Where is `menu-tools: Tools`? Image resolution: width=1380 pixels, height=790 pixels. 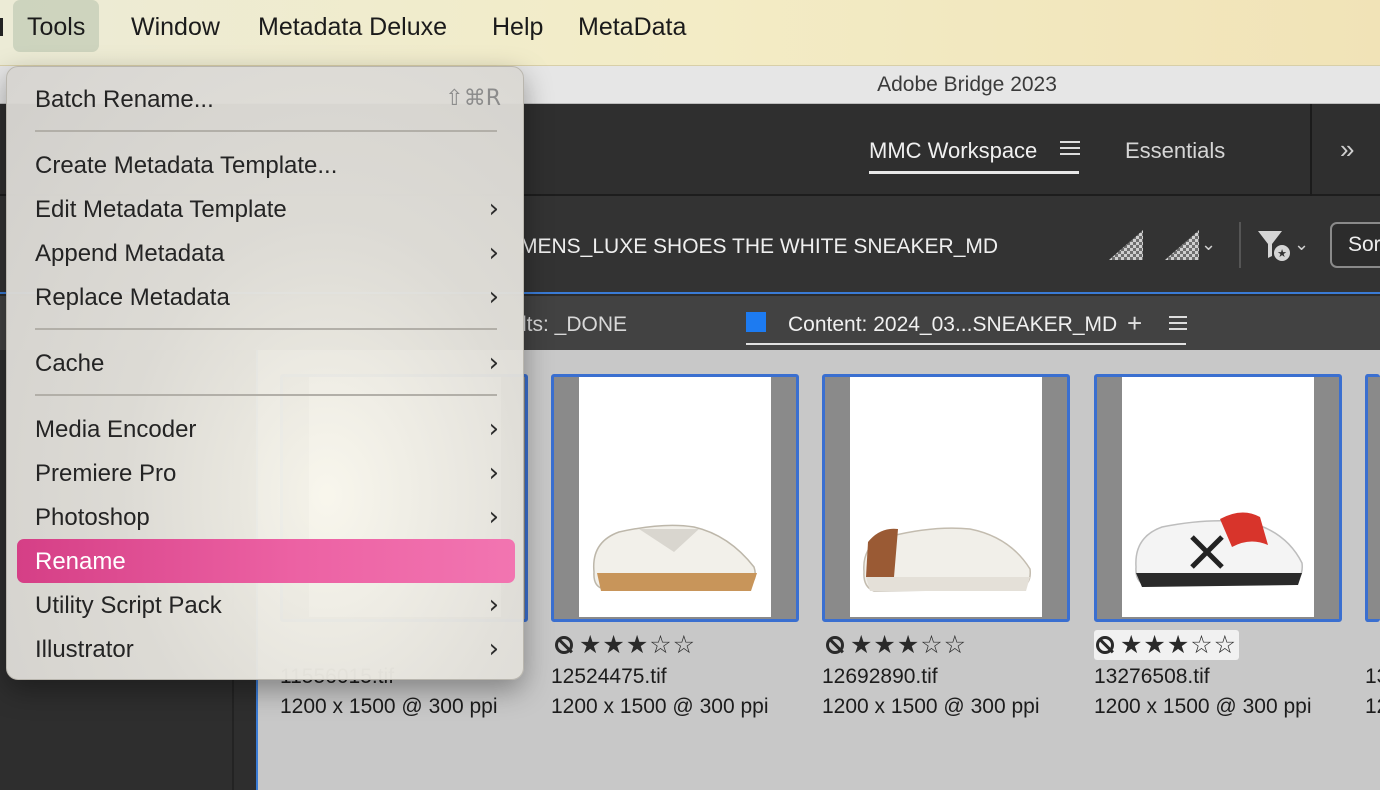
menu-tools: Tools is located at coordinates (56, 26).